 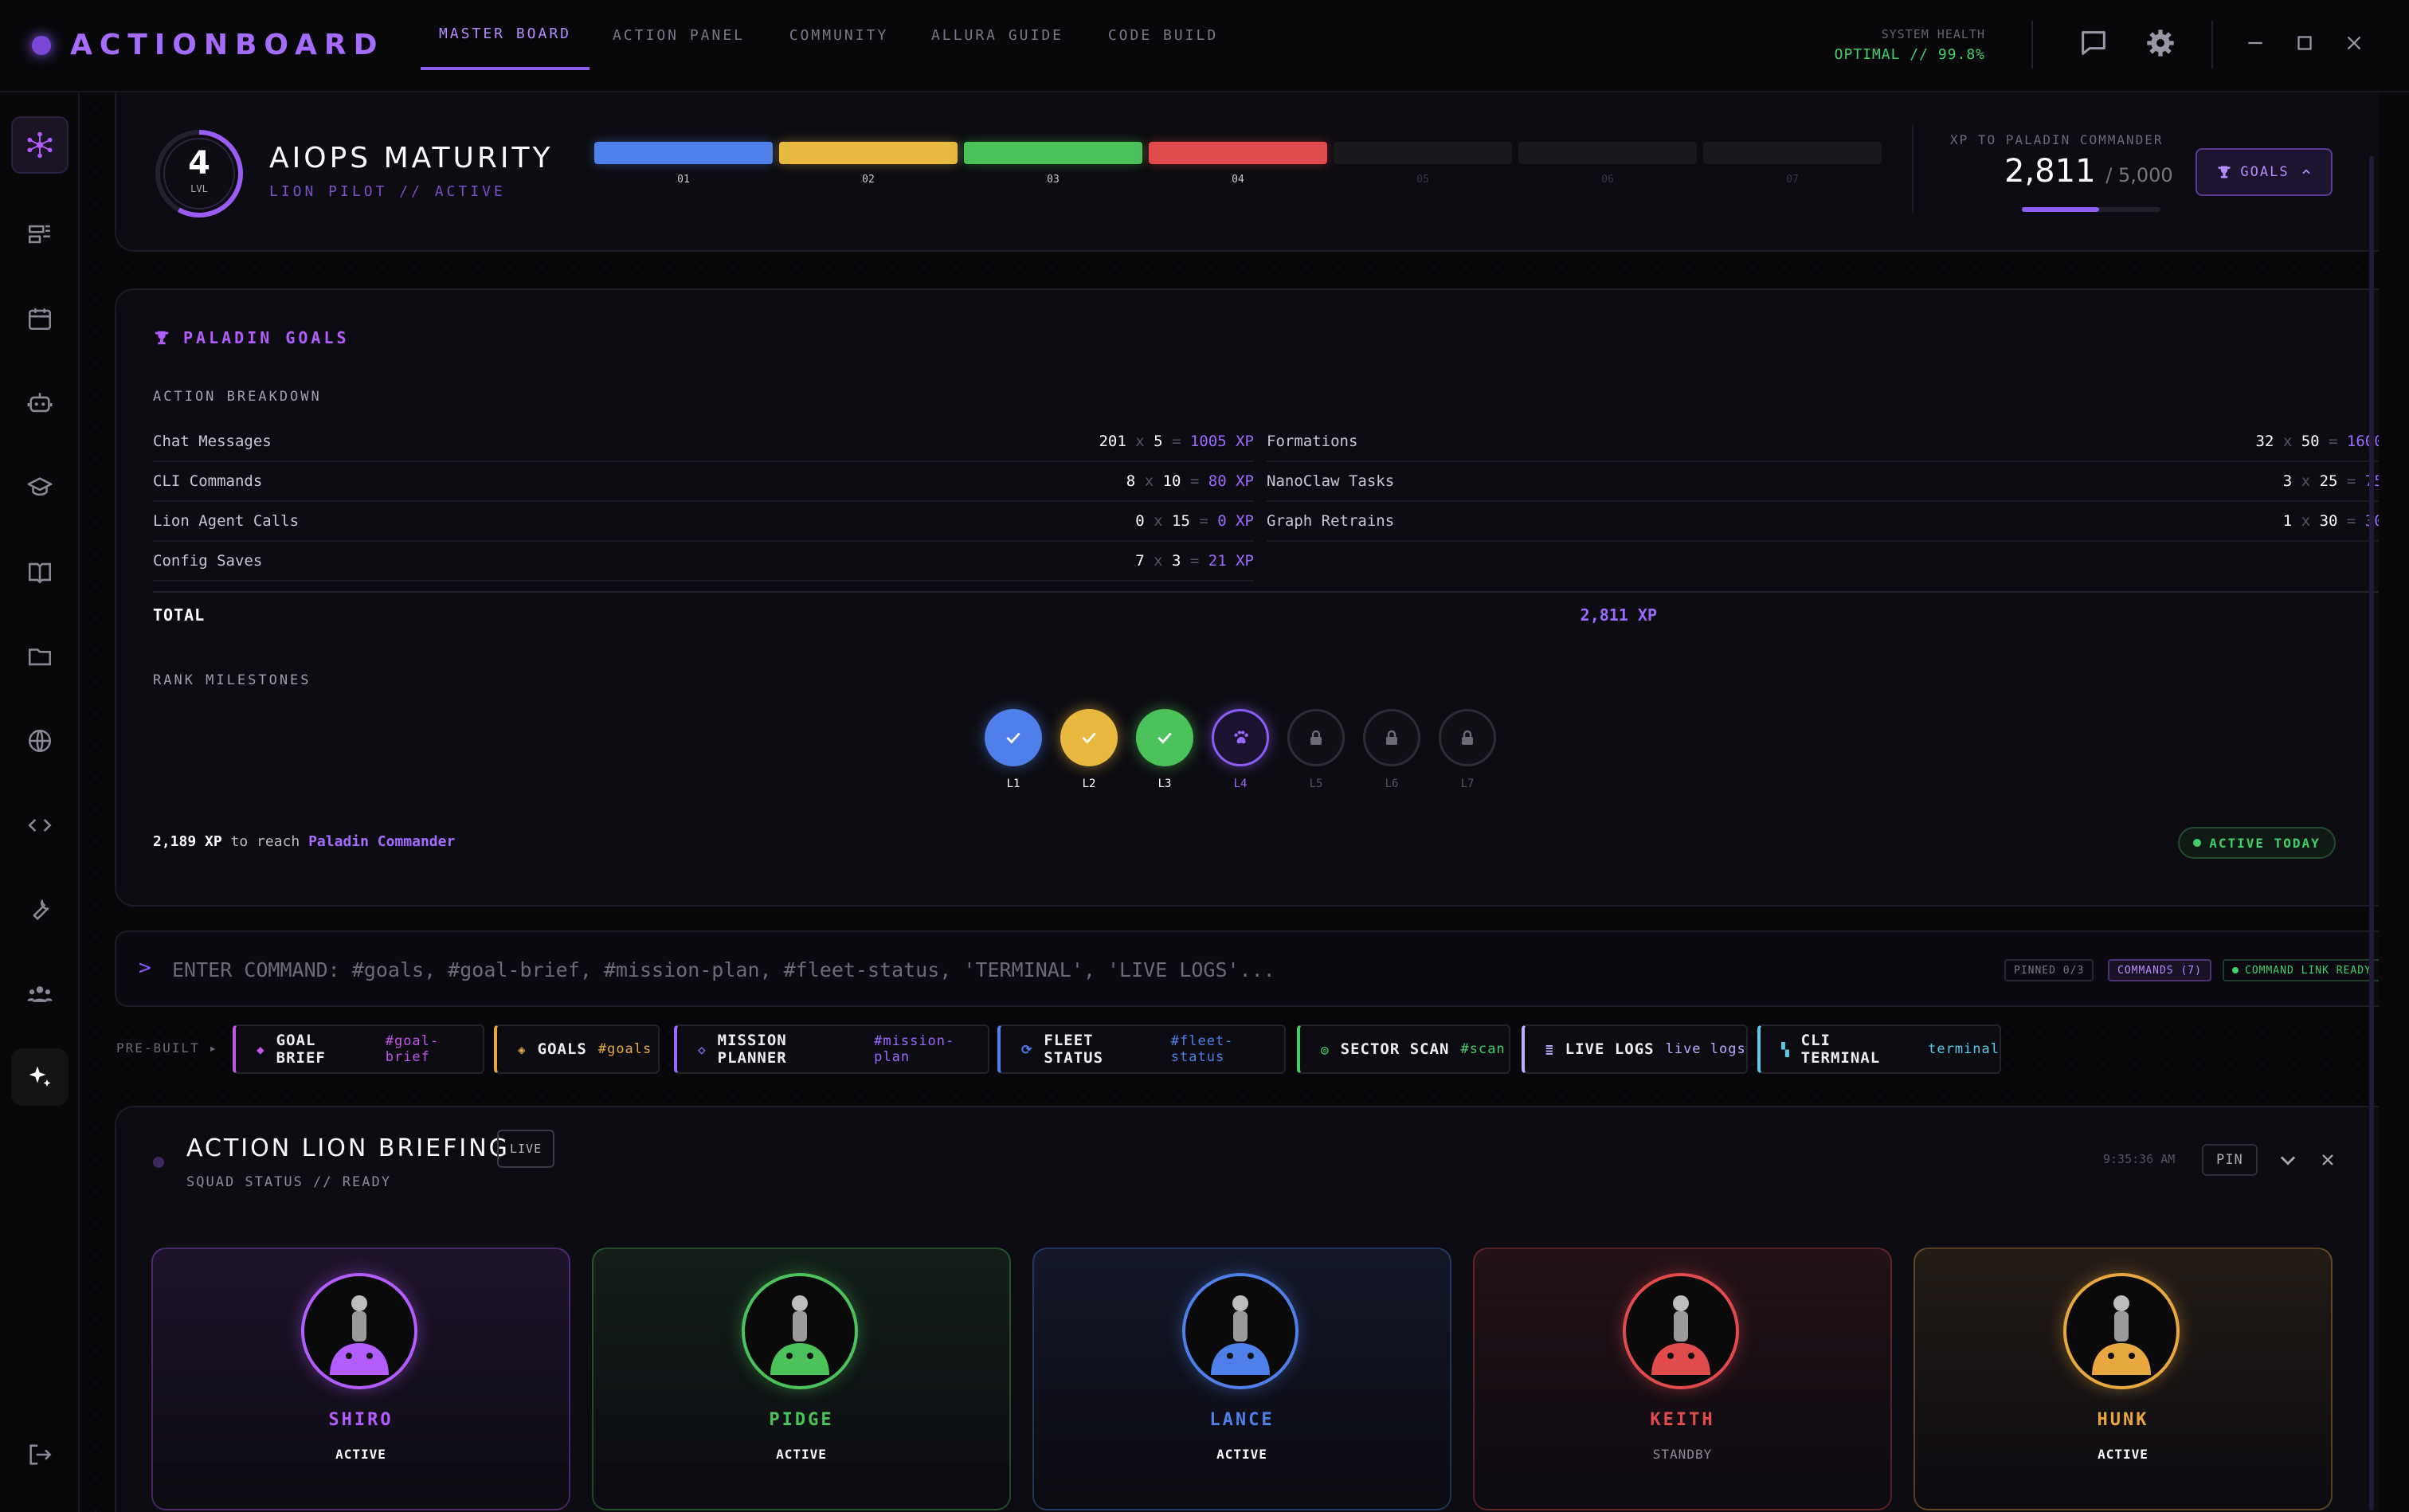 What do you see at coordinates (505, 35) in the screenshot?
I see `tab-master-board: MASTER BOARD` at bounding box center [505, 35].